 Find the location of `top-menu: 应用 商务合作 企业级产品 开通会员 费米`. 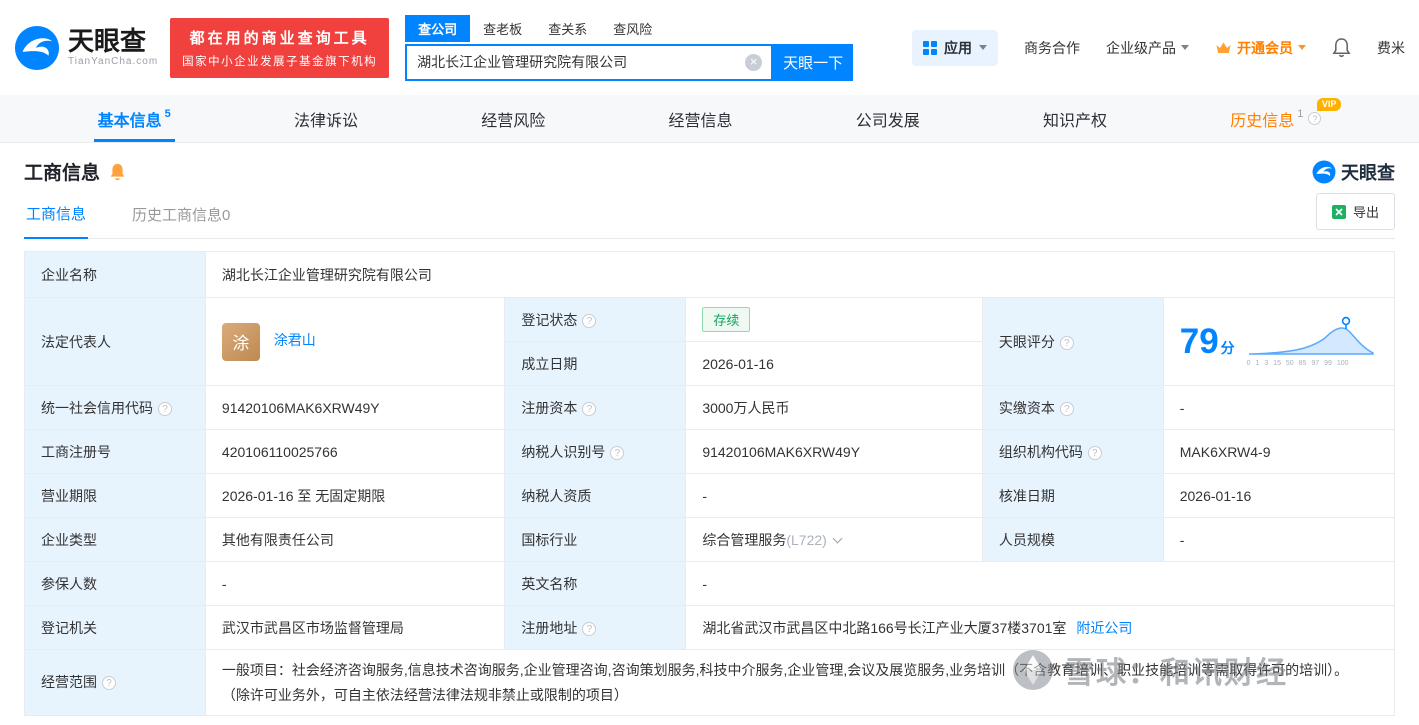

top-menu: 应用 商务合作 企业级产品 开通会员 费米 is located at coordinates (1158, 47).